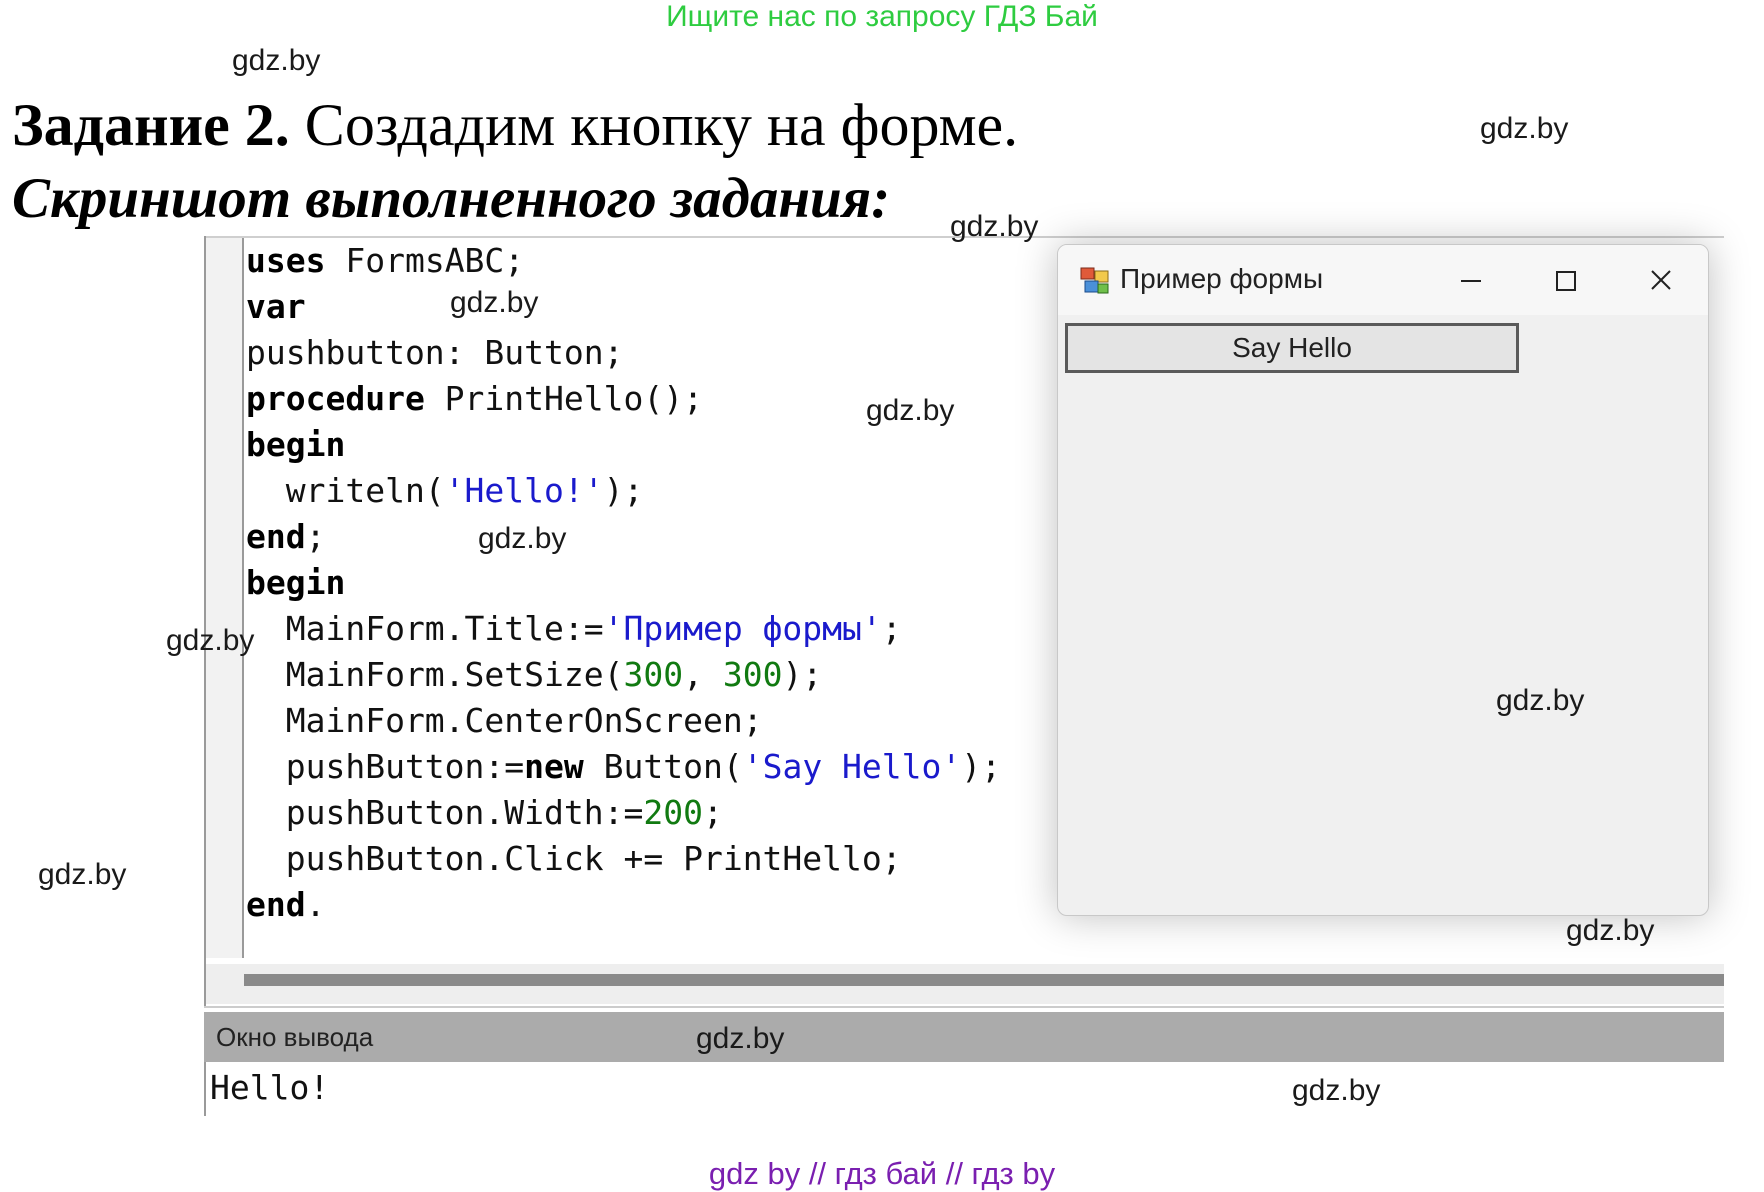 This screenshot has width=1764, height=1192. Describe the element at coordinates (663, 766) in the screenshot. I see `code-text: Button(` at that location.